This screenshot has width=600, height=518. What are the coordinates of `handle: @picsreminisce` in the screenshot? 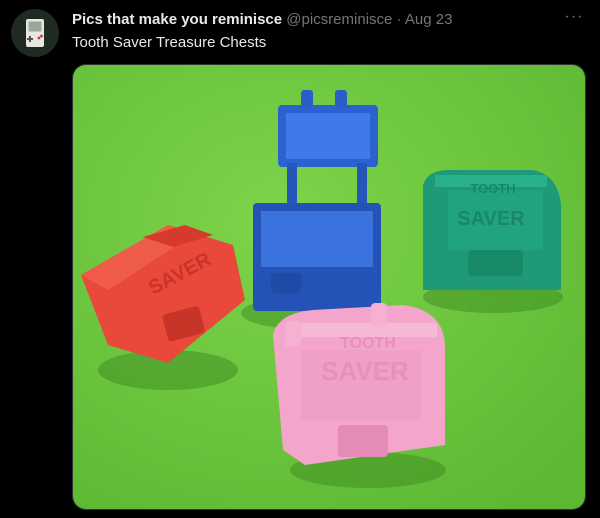 It's located at (339, 19).